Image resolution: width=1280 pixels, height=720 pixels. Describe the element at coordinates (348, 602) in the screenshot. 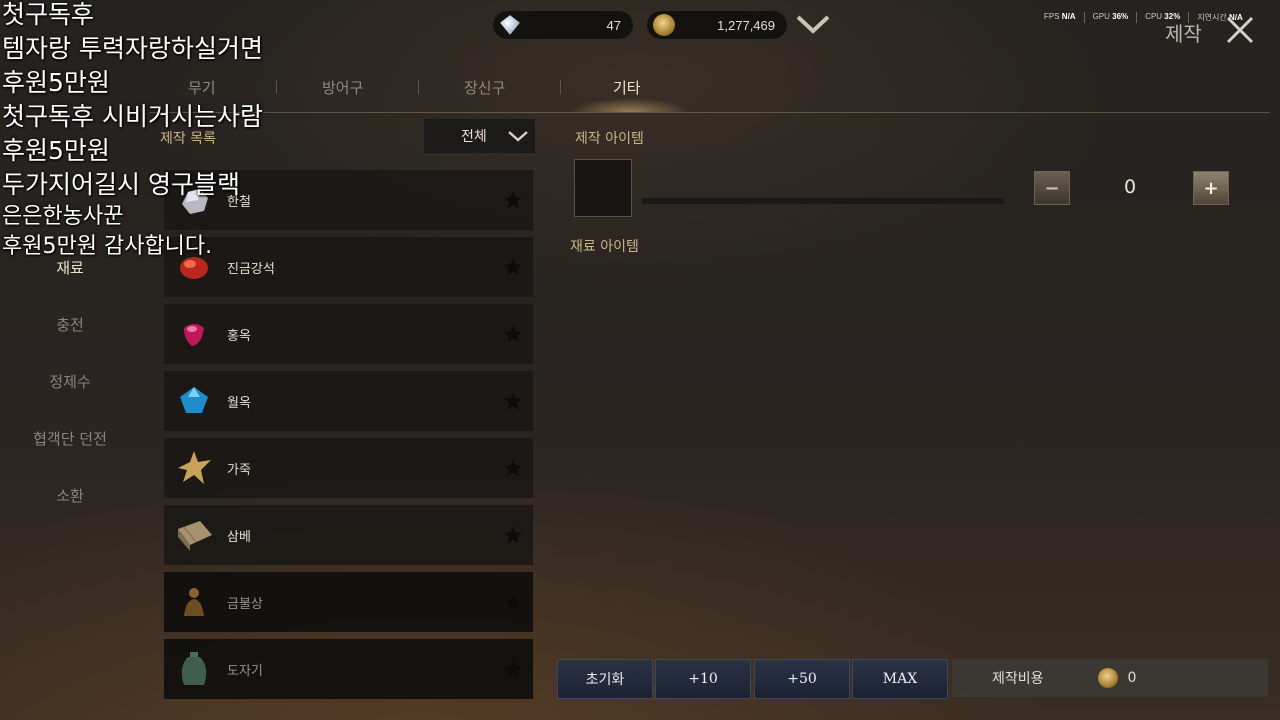

I see `list-item: 금불상` at that location.